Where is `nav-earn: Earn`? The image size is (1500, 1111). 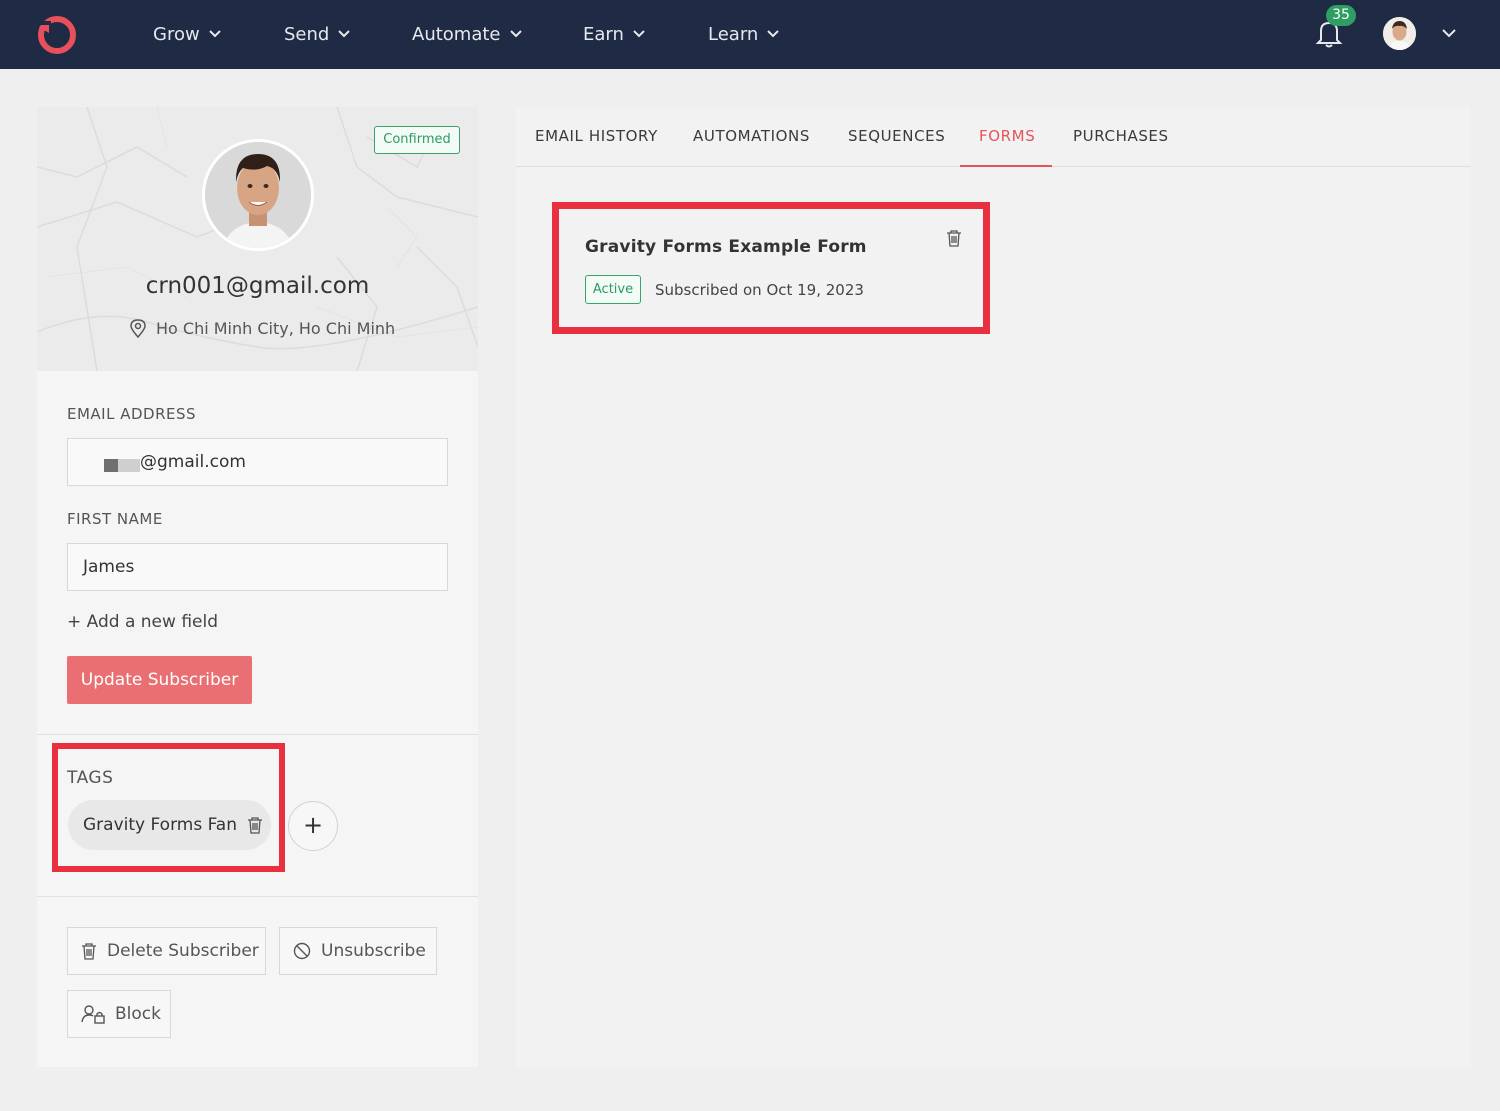 nav-earn: Earn is located at coordinates (614, 34).